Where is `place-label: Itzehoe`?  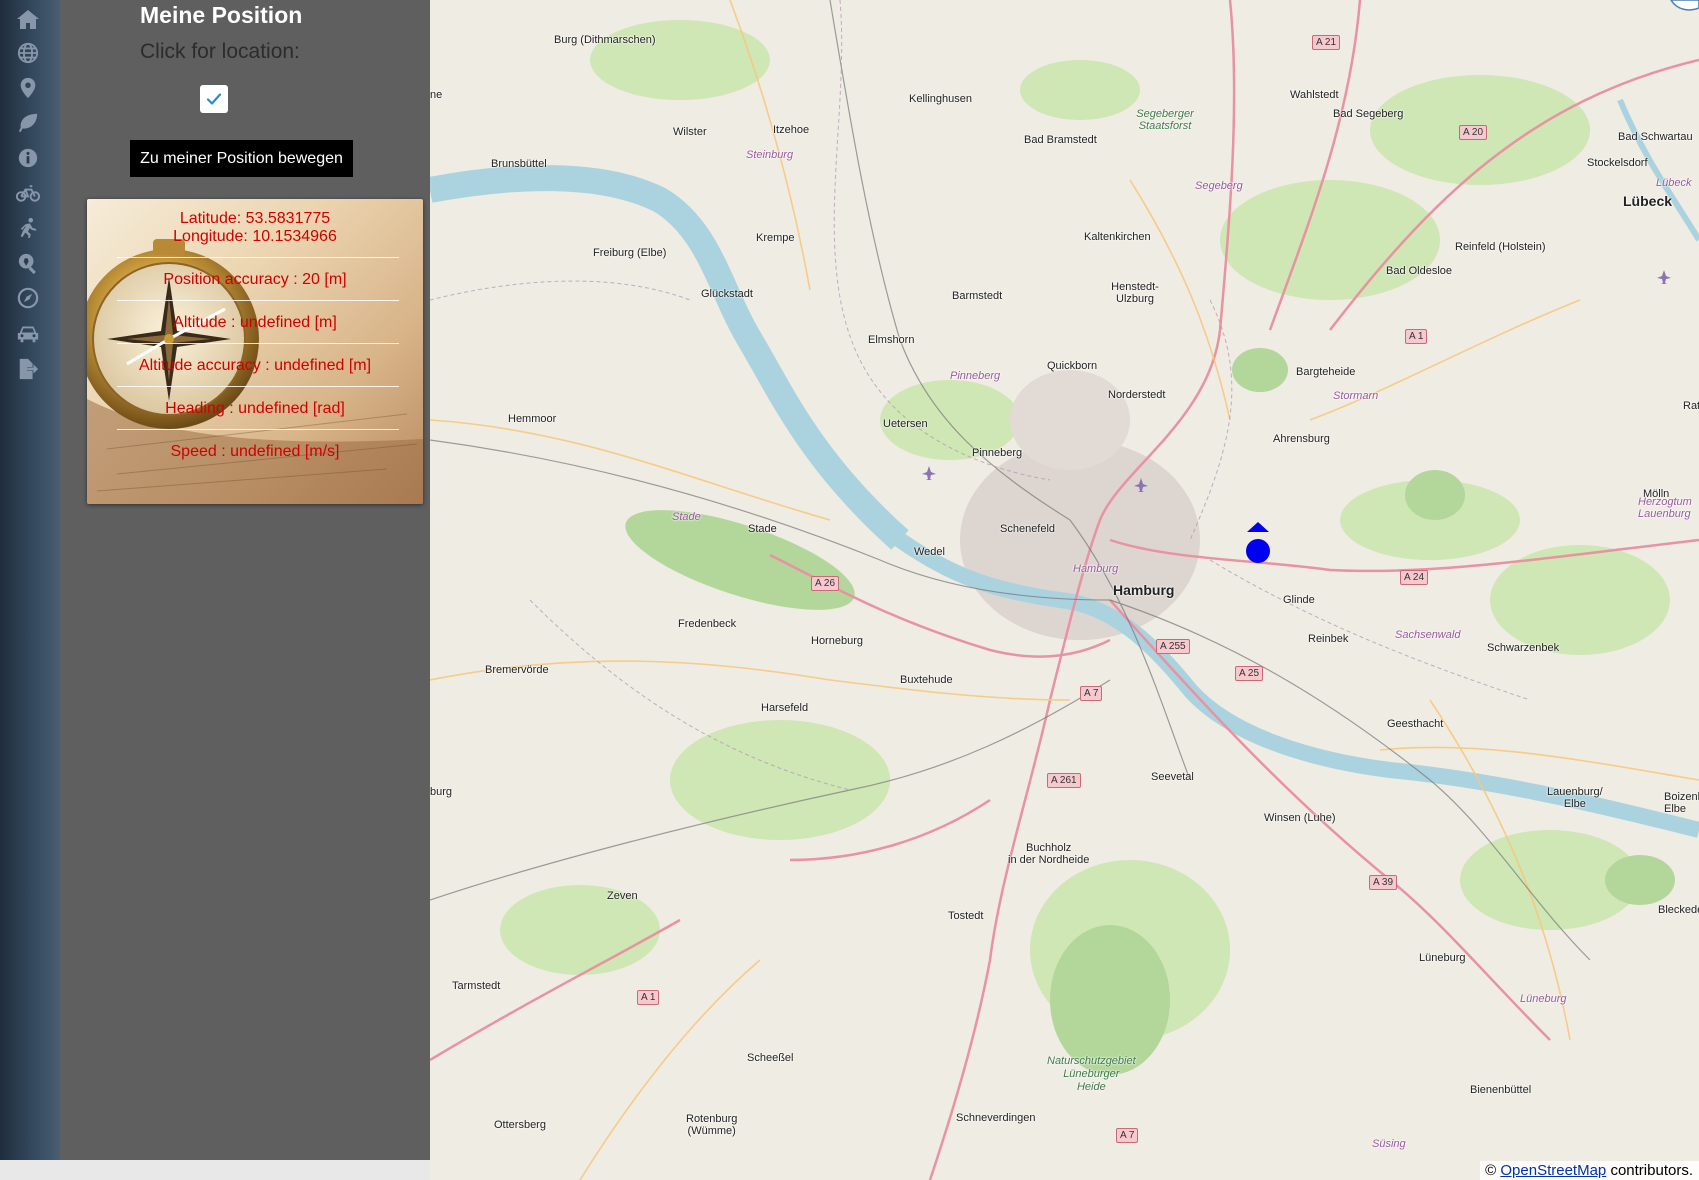
place-label: Itzehoe is located at coordinates (791, 130).